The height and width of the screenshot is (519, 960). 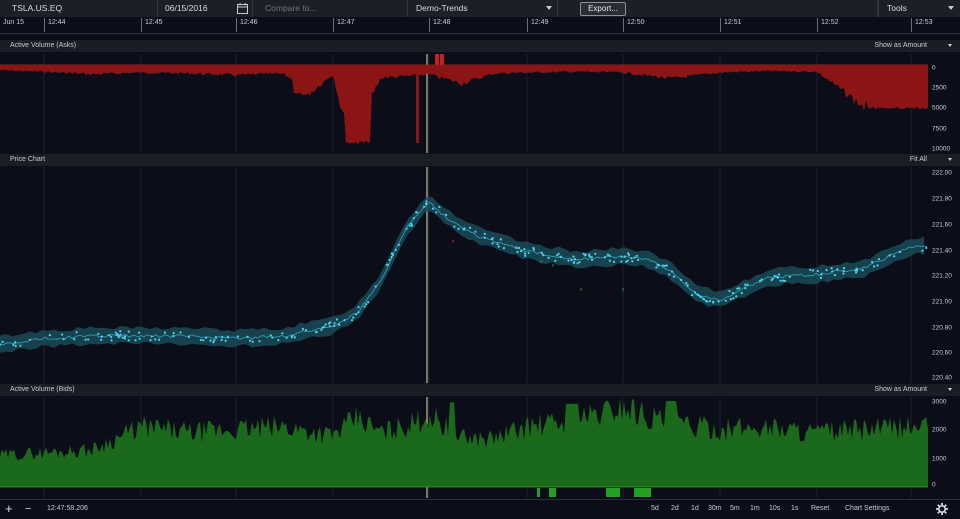 What do you see at coordinates (939, 88) in the screenshot?
I see `y-tick-label: 2500` at bounding box center [939, 88].